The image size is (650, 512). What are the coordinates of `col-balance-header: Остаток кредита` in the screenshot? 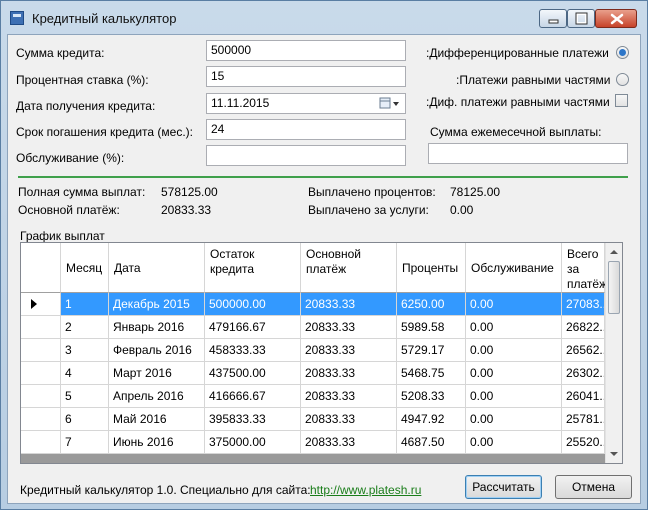 It's located at (253, 268).